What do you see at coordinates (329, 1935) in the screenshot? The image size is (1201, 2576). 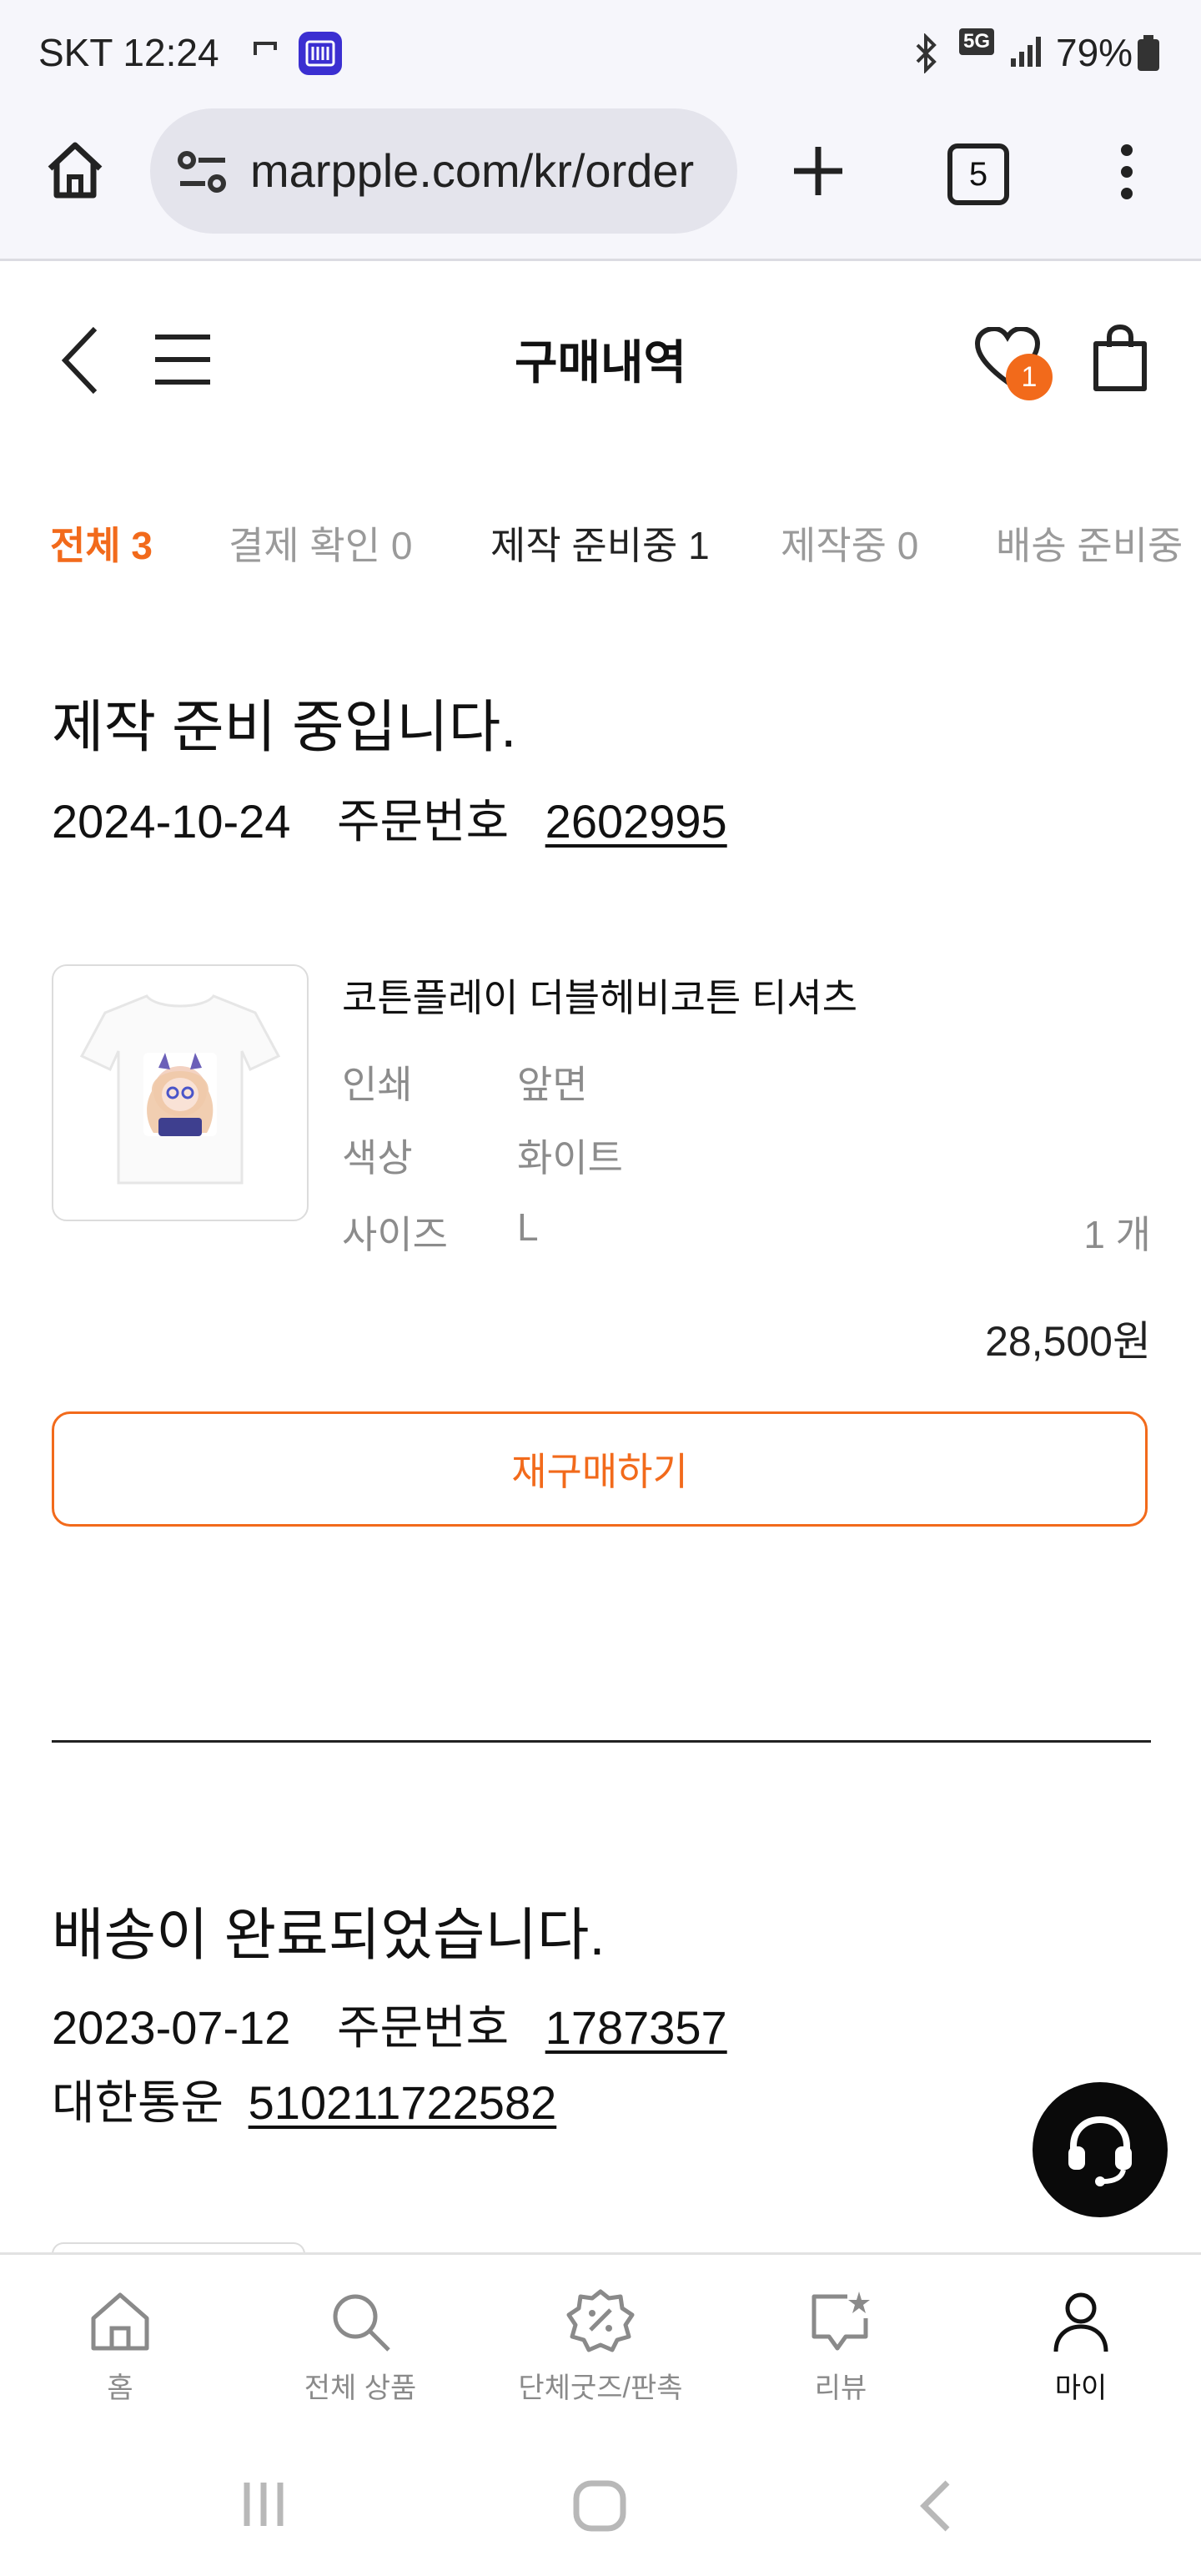 I see `order-status-title: 배송이 완료되었습니다.` at bounding box center [329, 1935].